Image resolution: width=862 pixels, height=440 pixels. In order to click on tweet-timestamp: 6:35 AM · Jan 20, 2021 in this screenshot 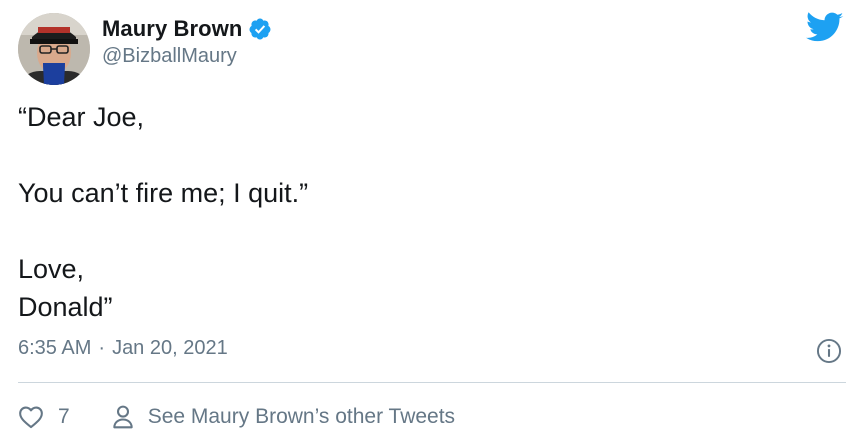, I will do `click(123, 348)`.